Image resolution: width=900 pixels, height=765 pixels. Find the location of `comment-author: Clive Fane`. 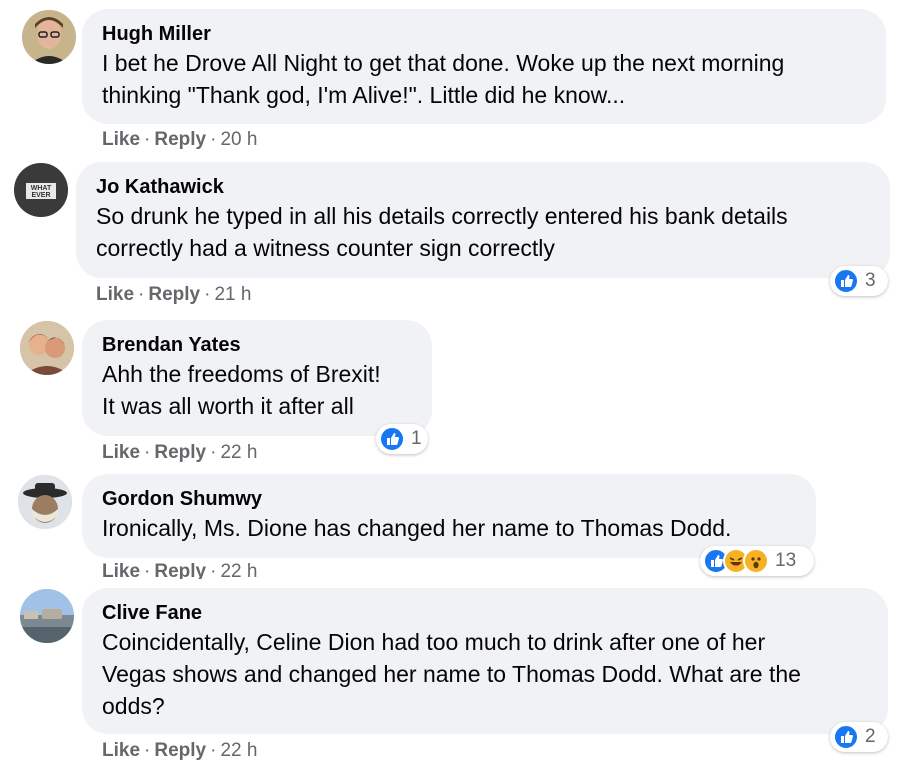

comment-author: Clive Fane is located at coordinates (485, 613).